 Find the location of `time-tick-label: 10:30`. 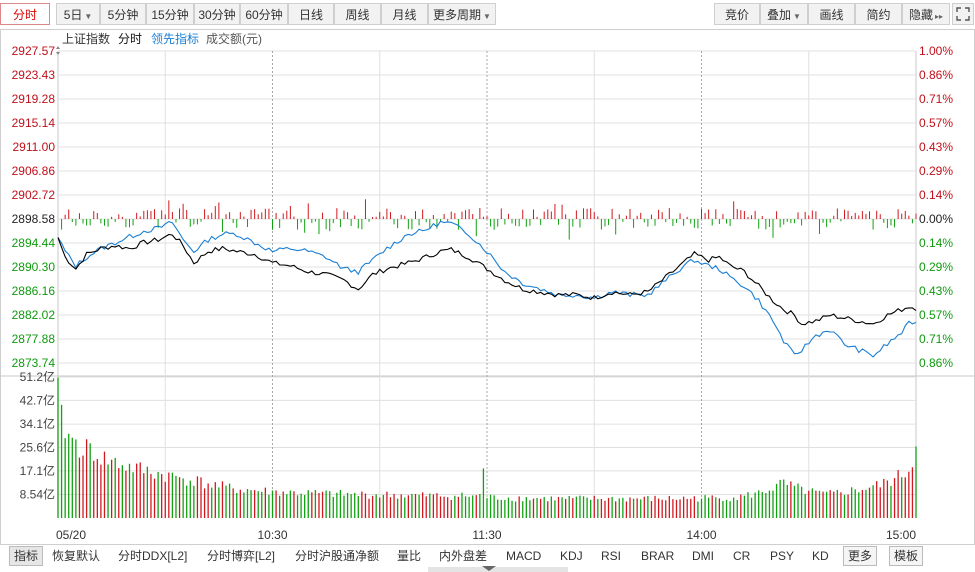

time-tick-label: 10:30 is located at coordinates (272, 535).